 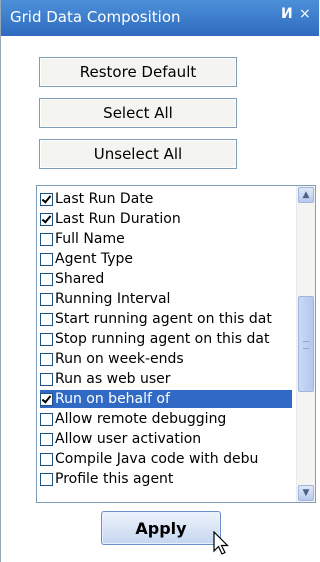 What do you see at coordinates (113, 379) in the screenshot?
I see `list-item-label: Run as web user` at bounding box center [113, 379].